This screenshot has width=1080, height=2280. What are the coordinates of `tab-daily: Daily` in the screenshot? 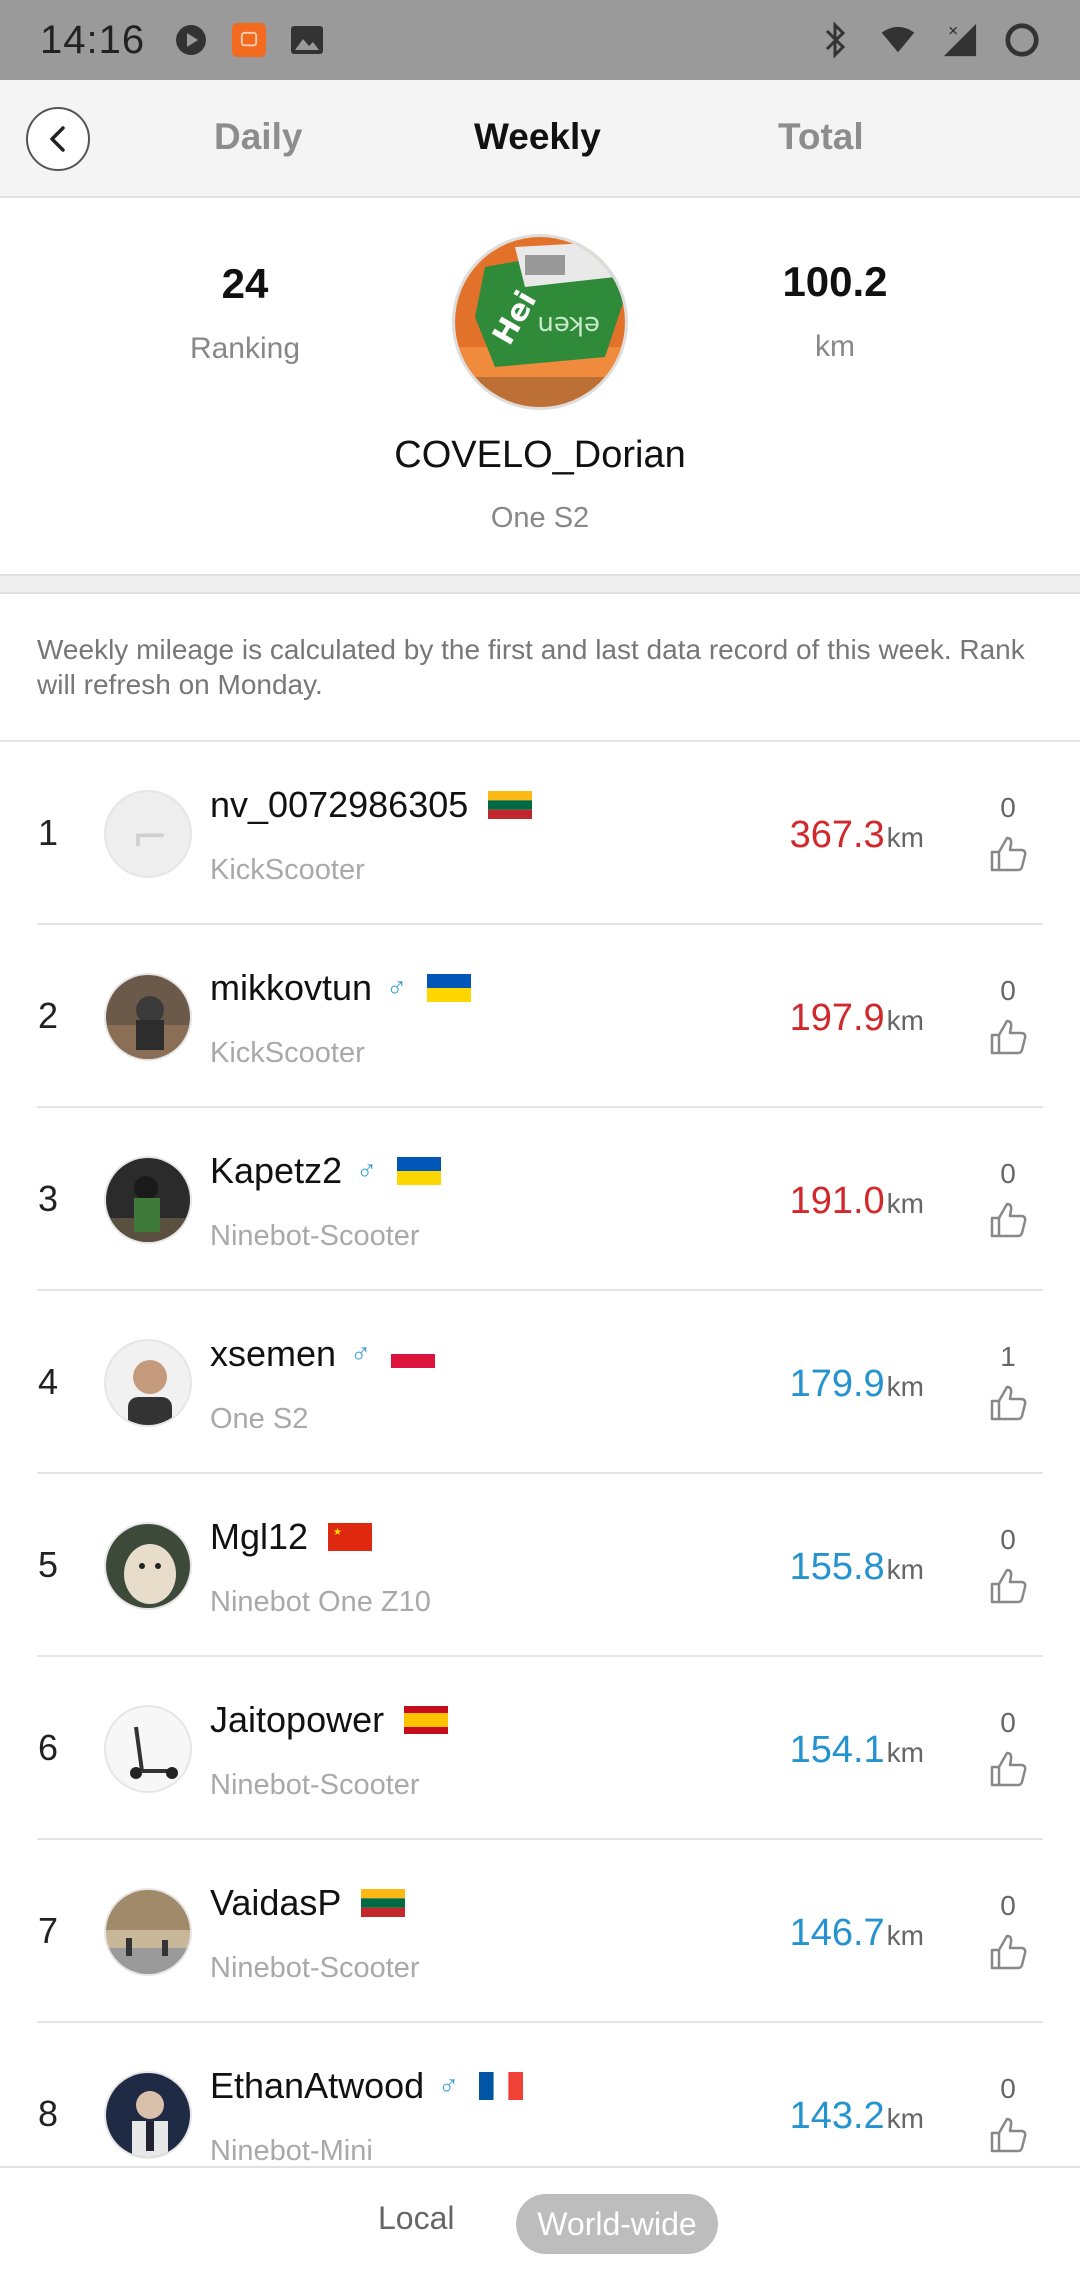 It's located at (258, 137).